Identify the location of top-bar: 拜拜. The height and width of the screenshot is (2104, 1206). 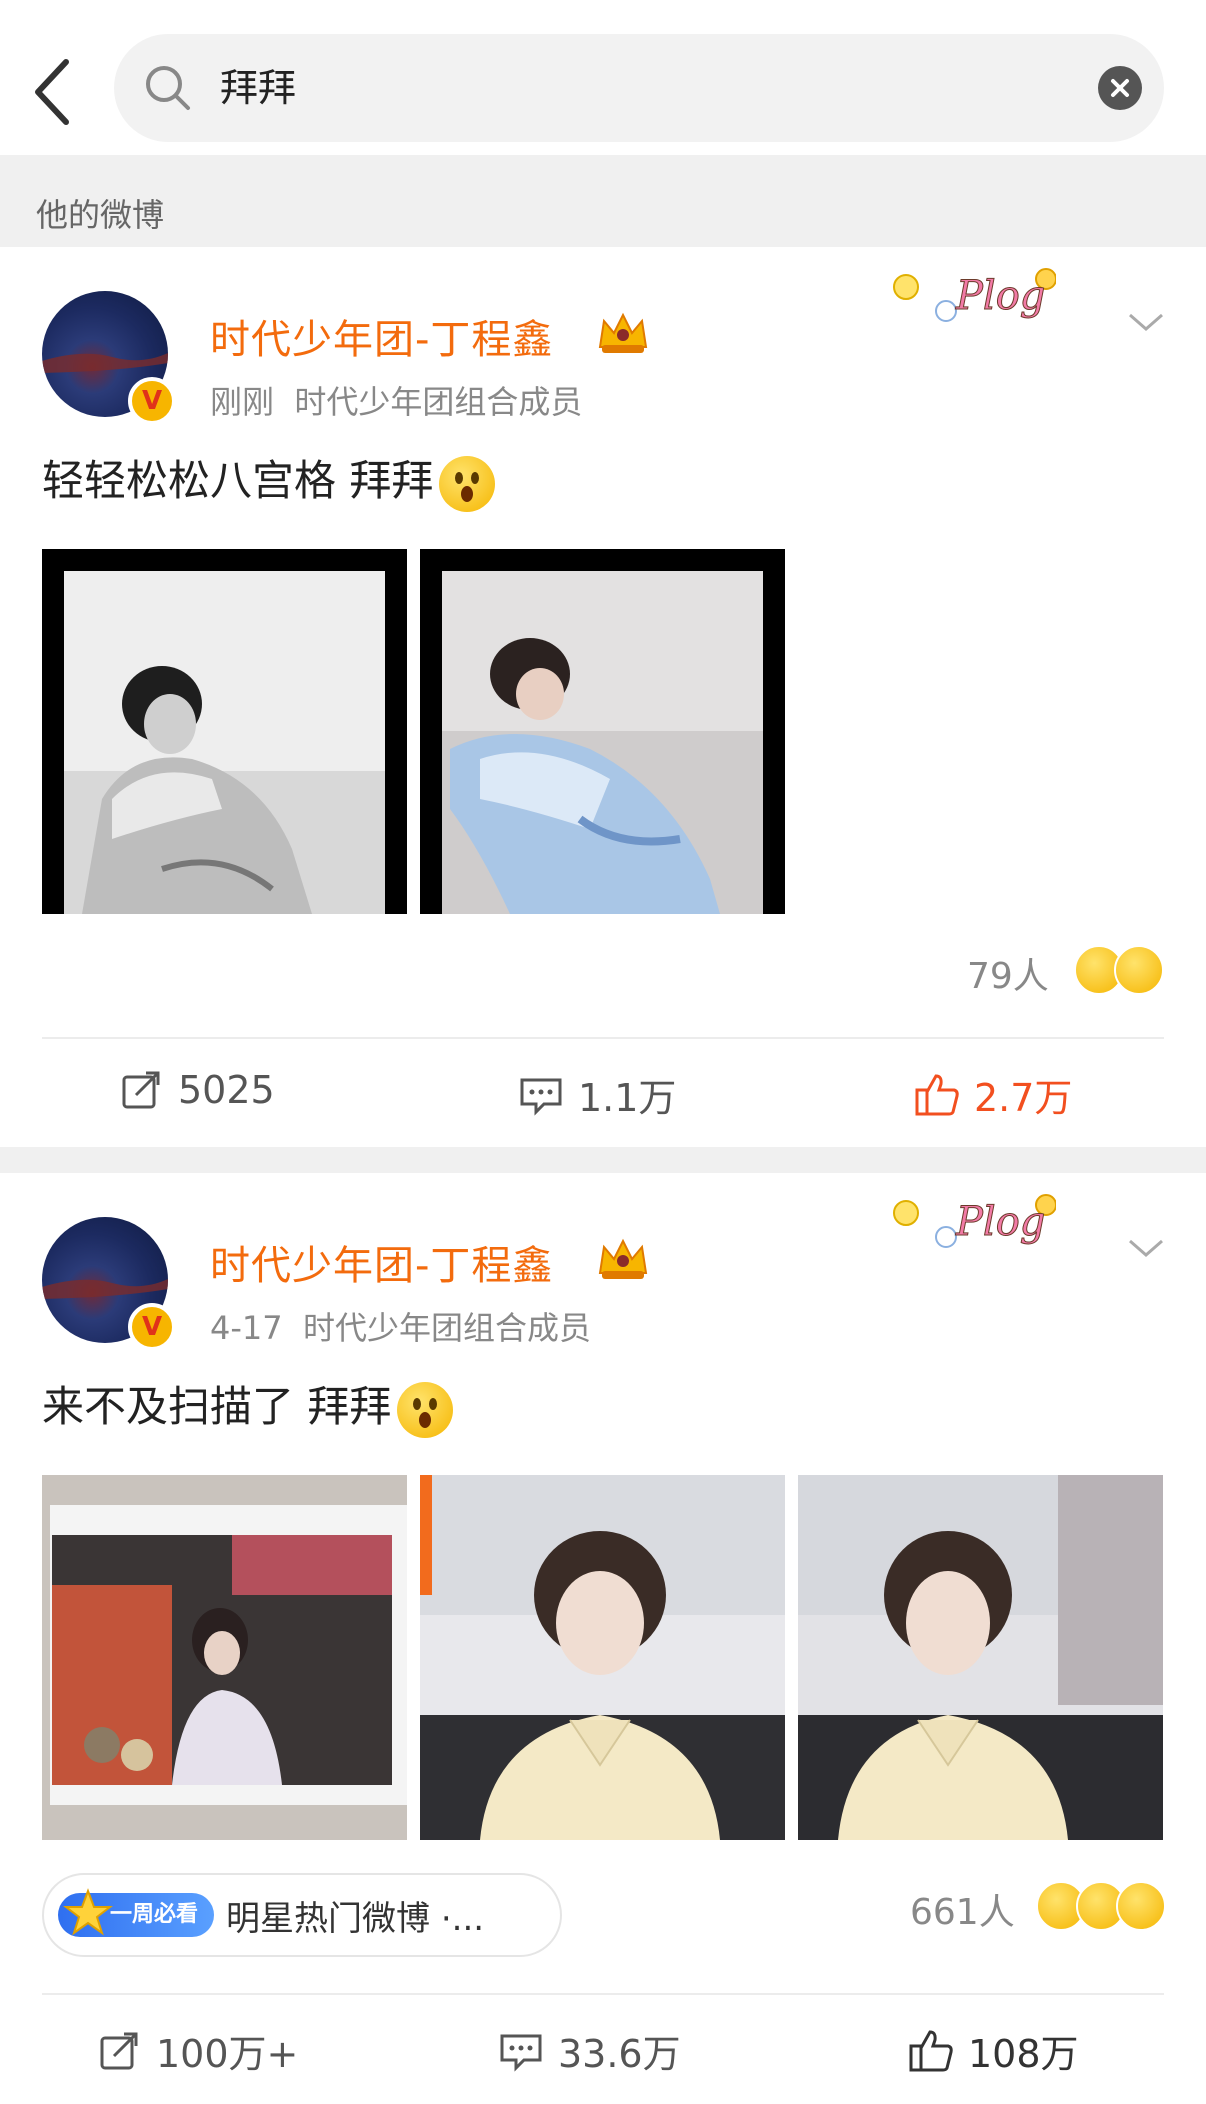
(603, 77).